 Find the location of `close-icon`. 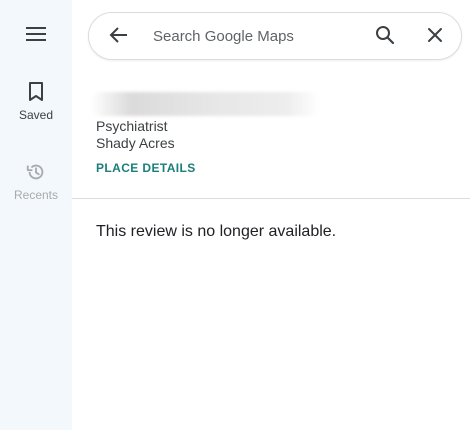

close-icon is located at coordinates (435, 37).